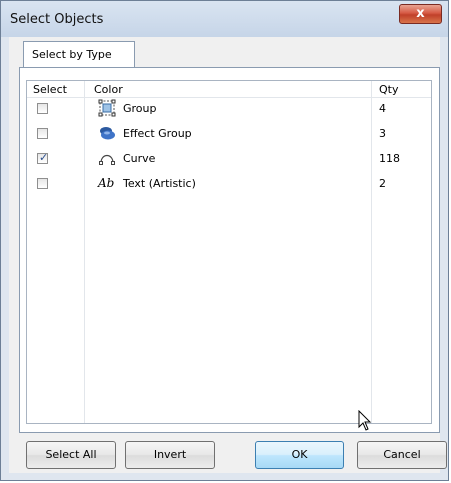 This screenshot has height=483, width=451. What do you see at coordinates (71, 455) in the screenshot?
I see `select-all-button: Select All` at bounding box center [71, 455].